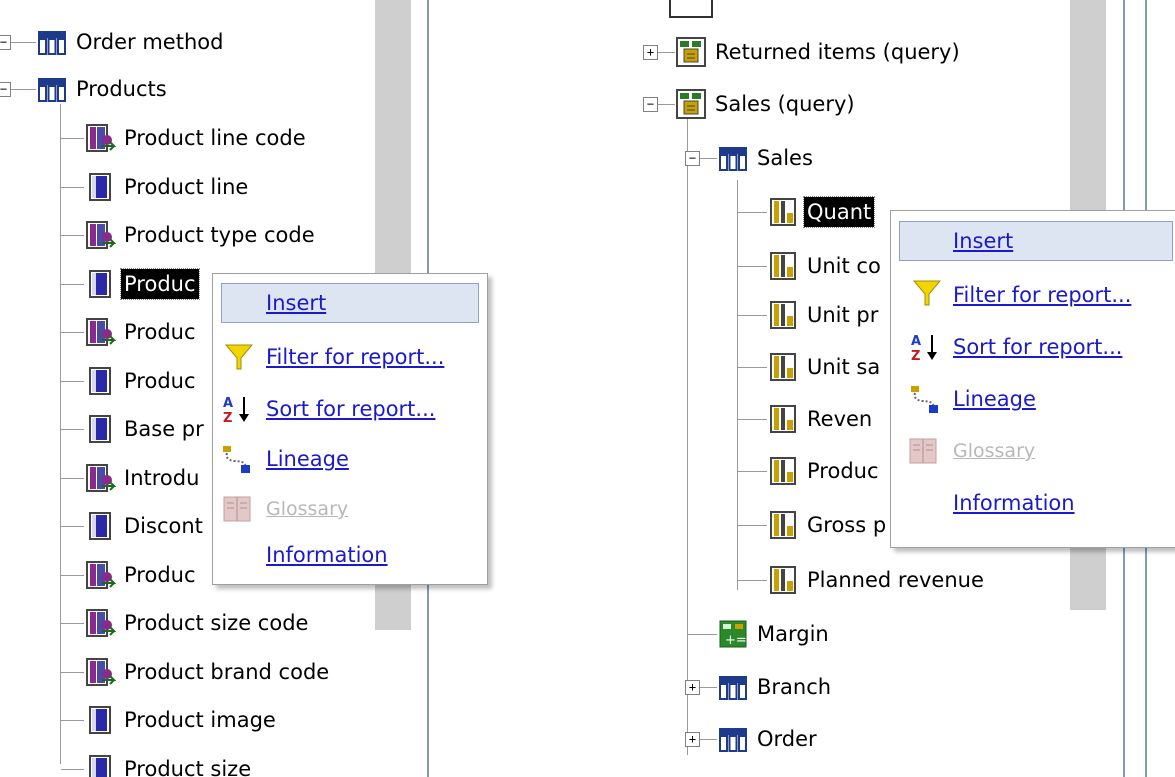 The height and width of the screenshot is (777, 1175). I want to click on tree-item-label: Unit sa, so click(844, 367).